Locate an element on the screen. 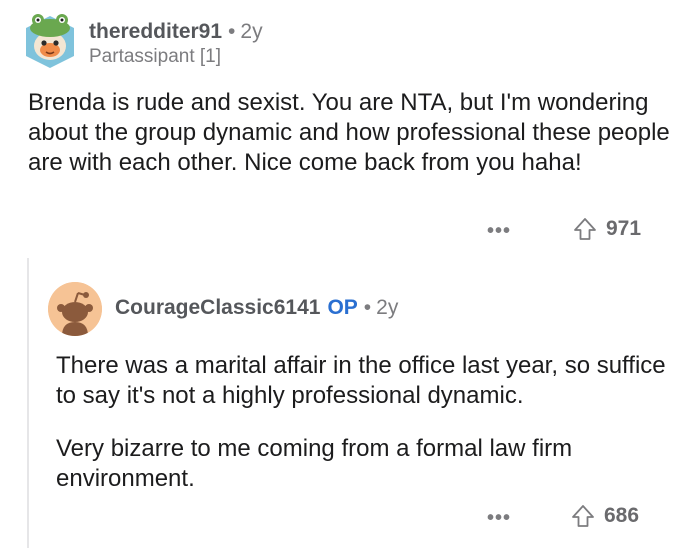 This screenshot has width=700, height=548. thread-line is located at coordinates (28, 403).